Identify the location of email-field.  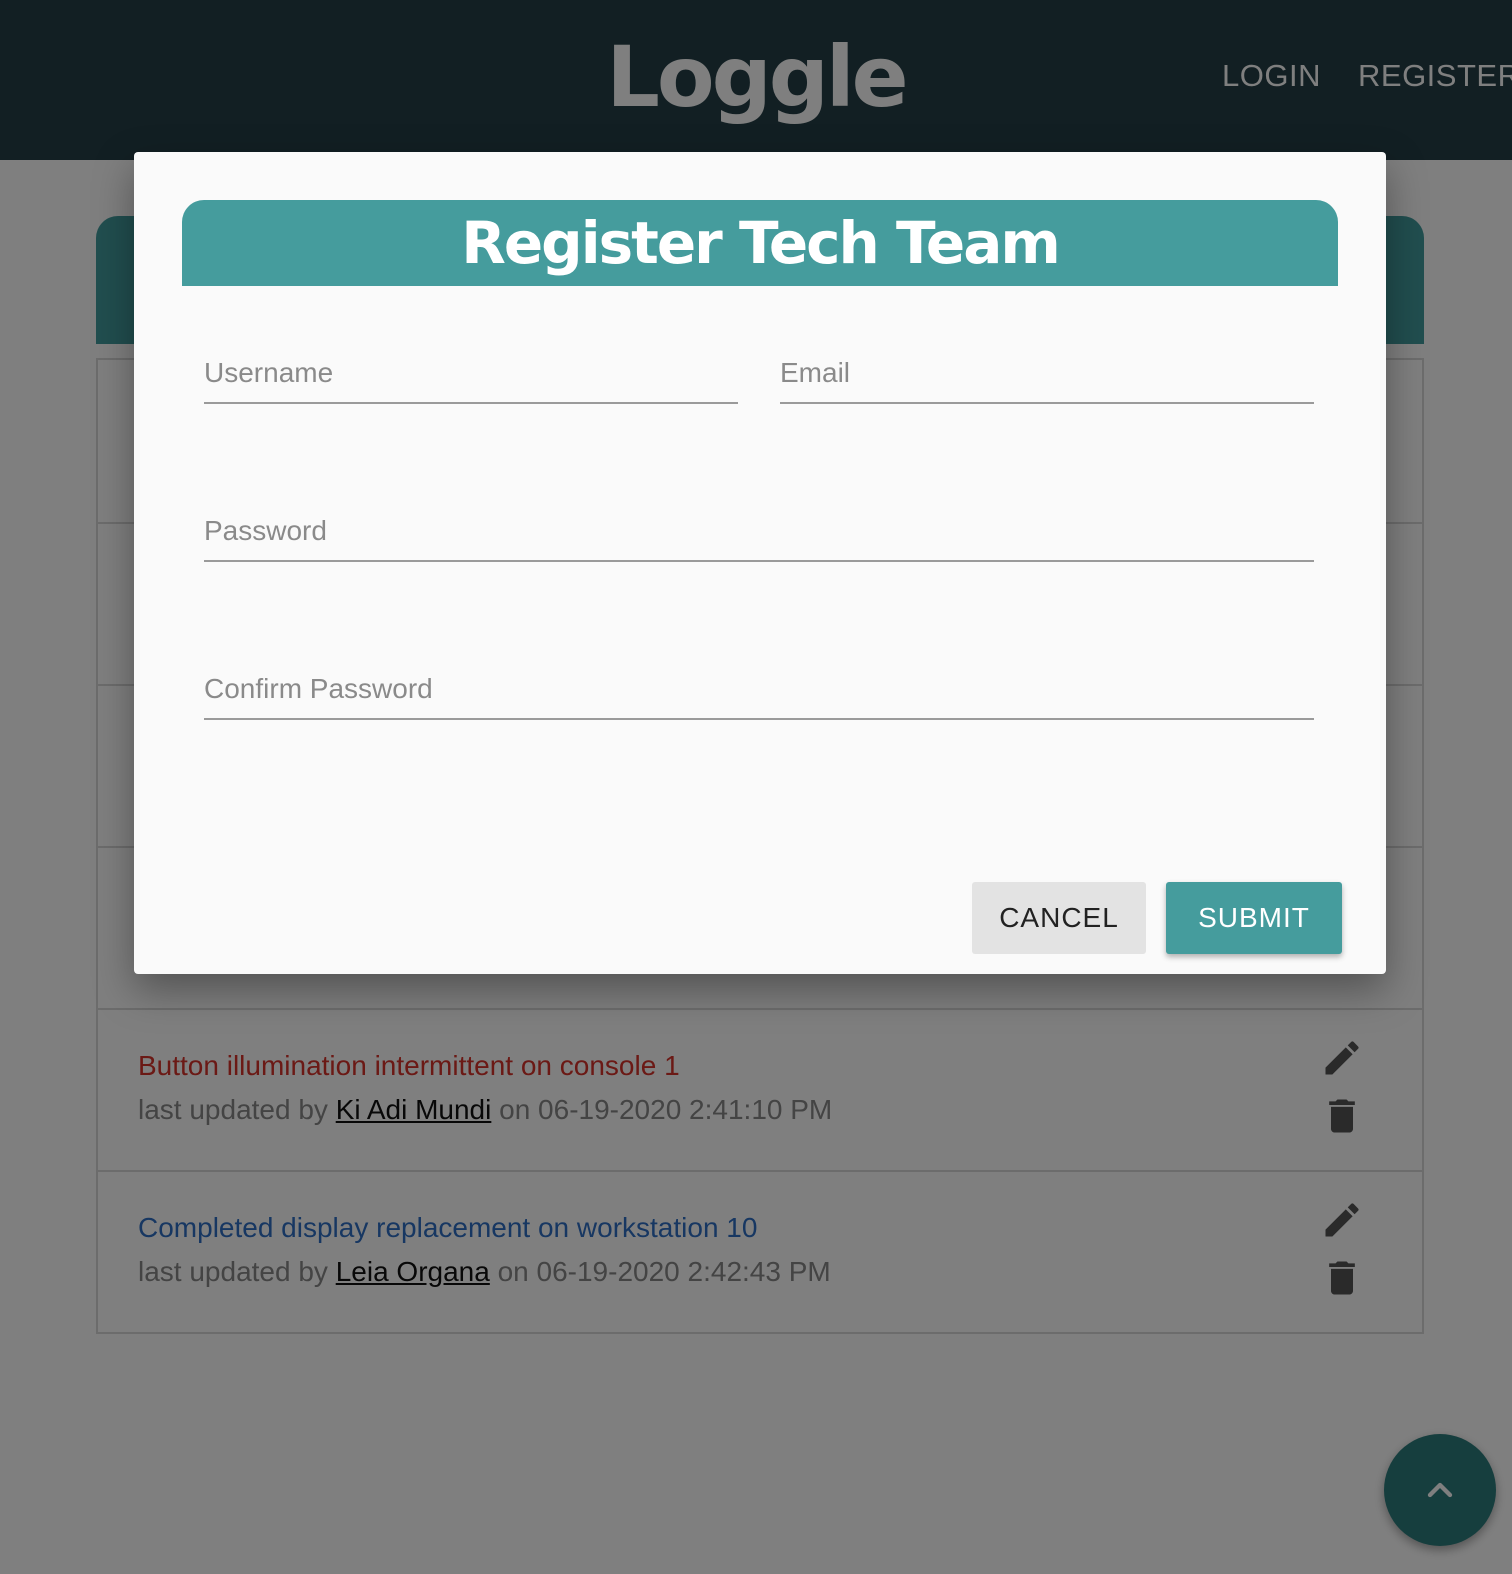
(1047, 374).